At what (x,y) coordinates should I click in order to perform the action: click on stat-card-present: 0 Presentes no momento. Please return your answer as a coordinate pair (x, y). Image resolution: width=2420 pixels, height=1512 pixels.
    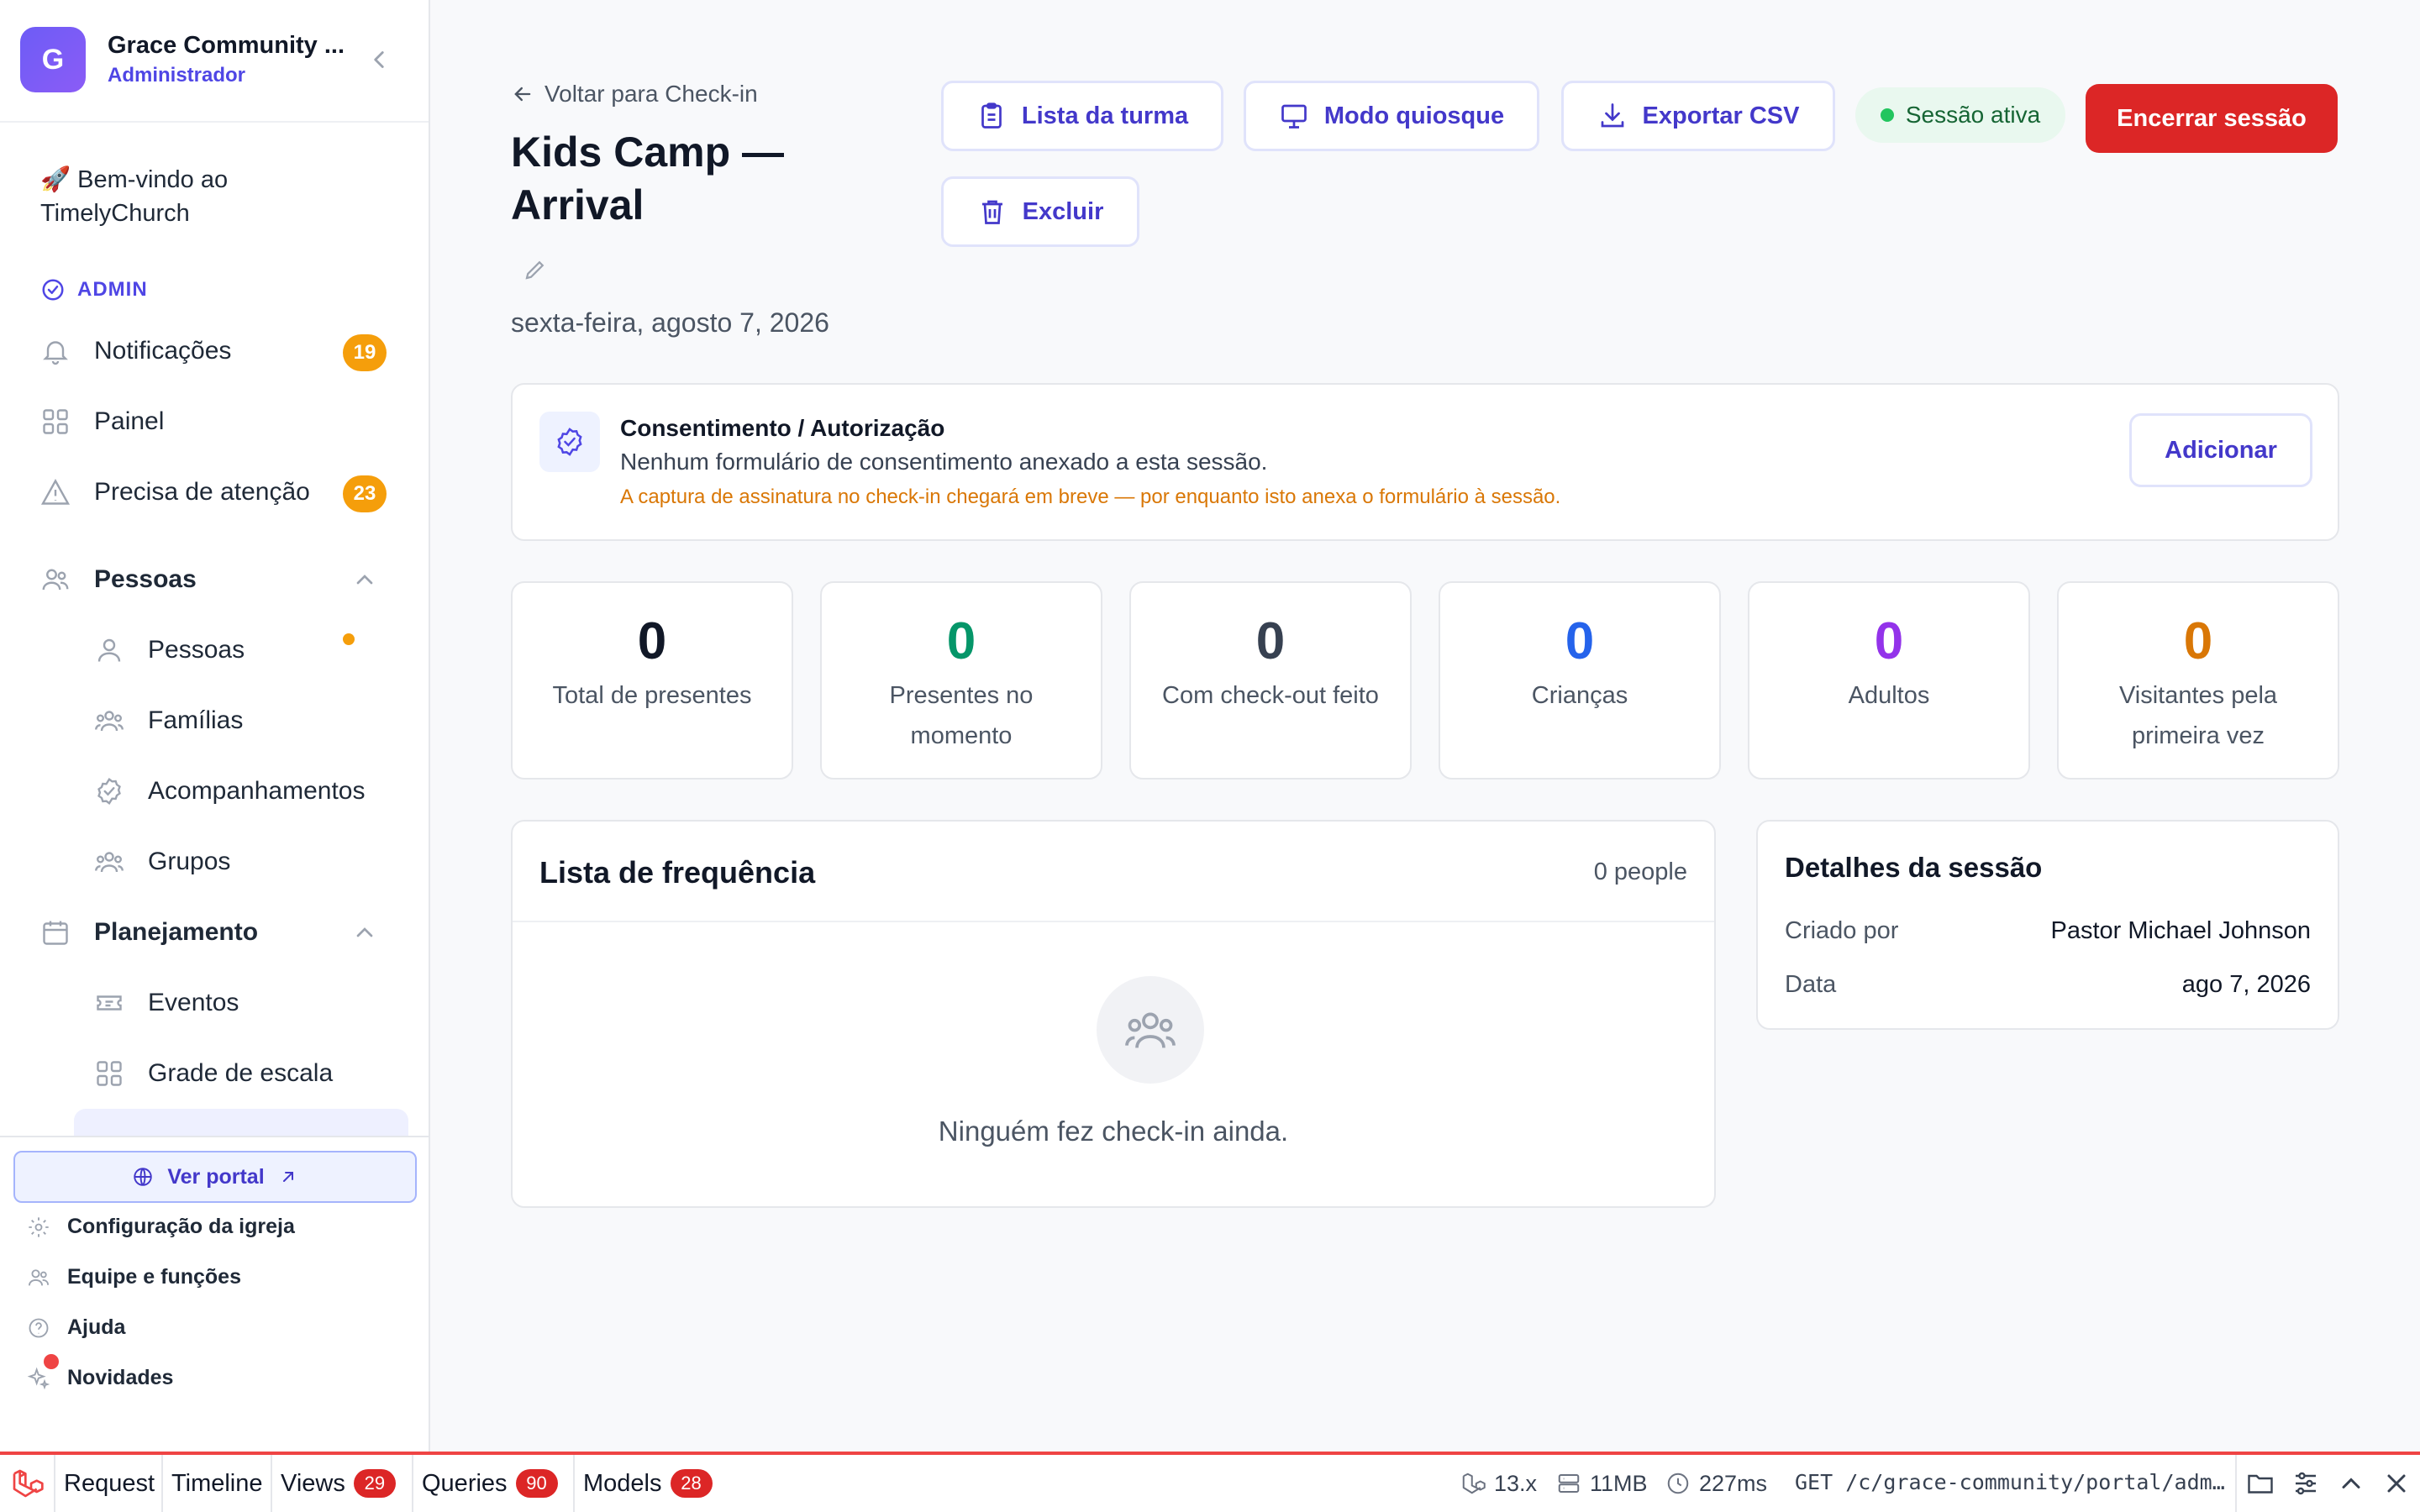
    Looking at the image, I should click on (961, 680).